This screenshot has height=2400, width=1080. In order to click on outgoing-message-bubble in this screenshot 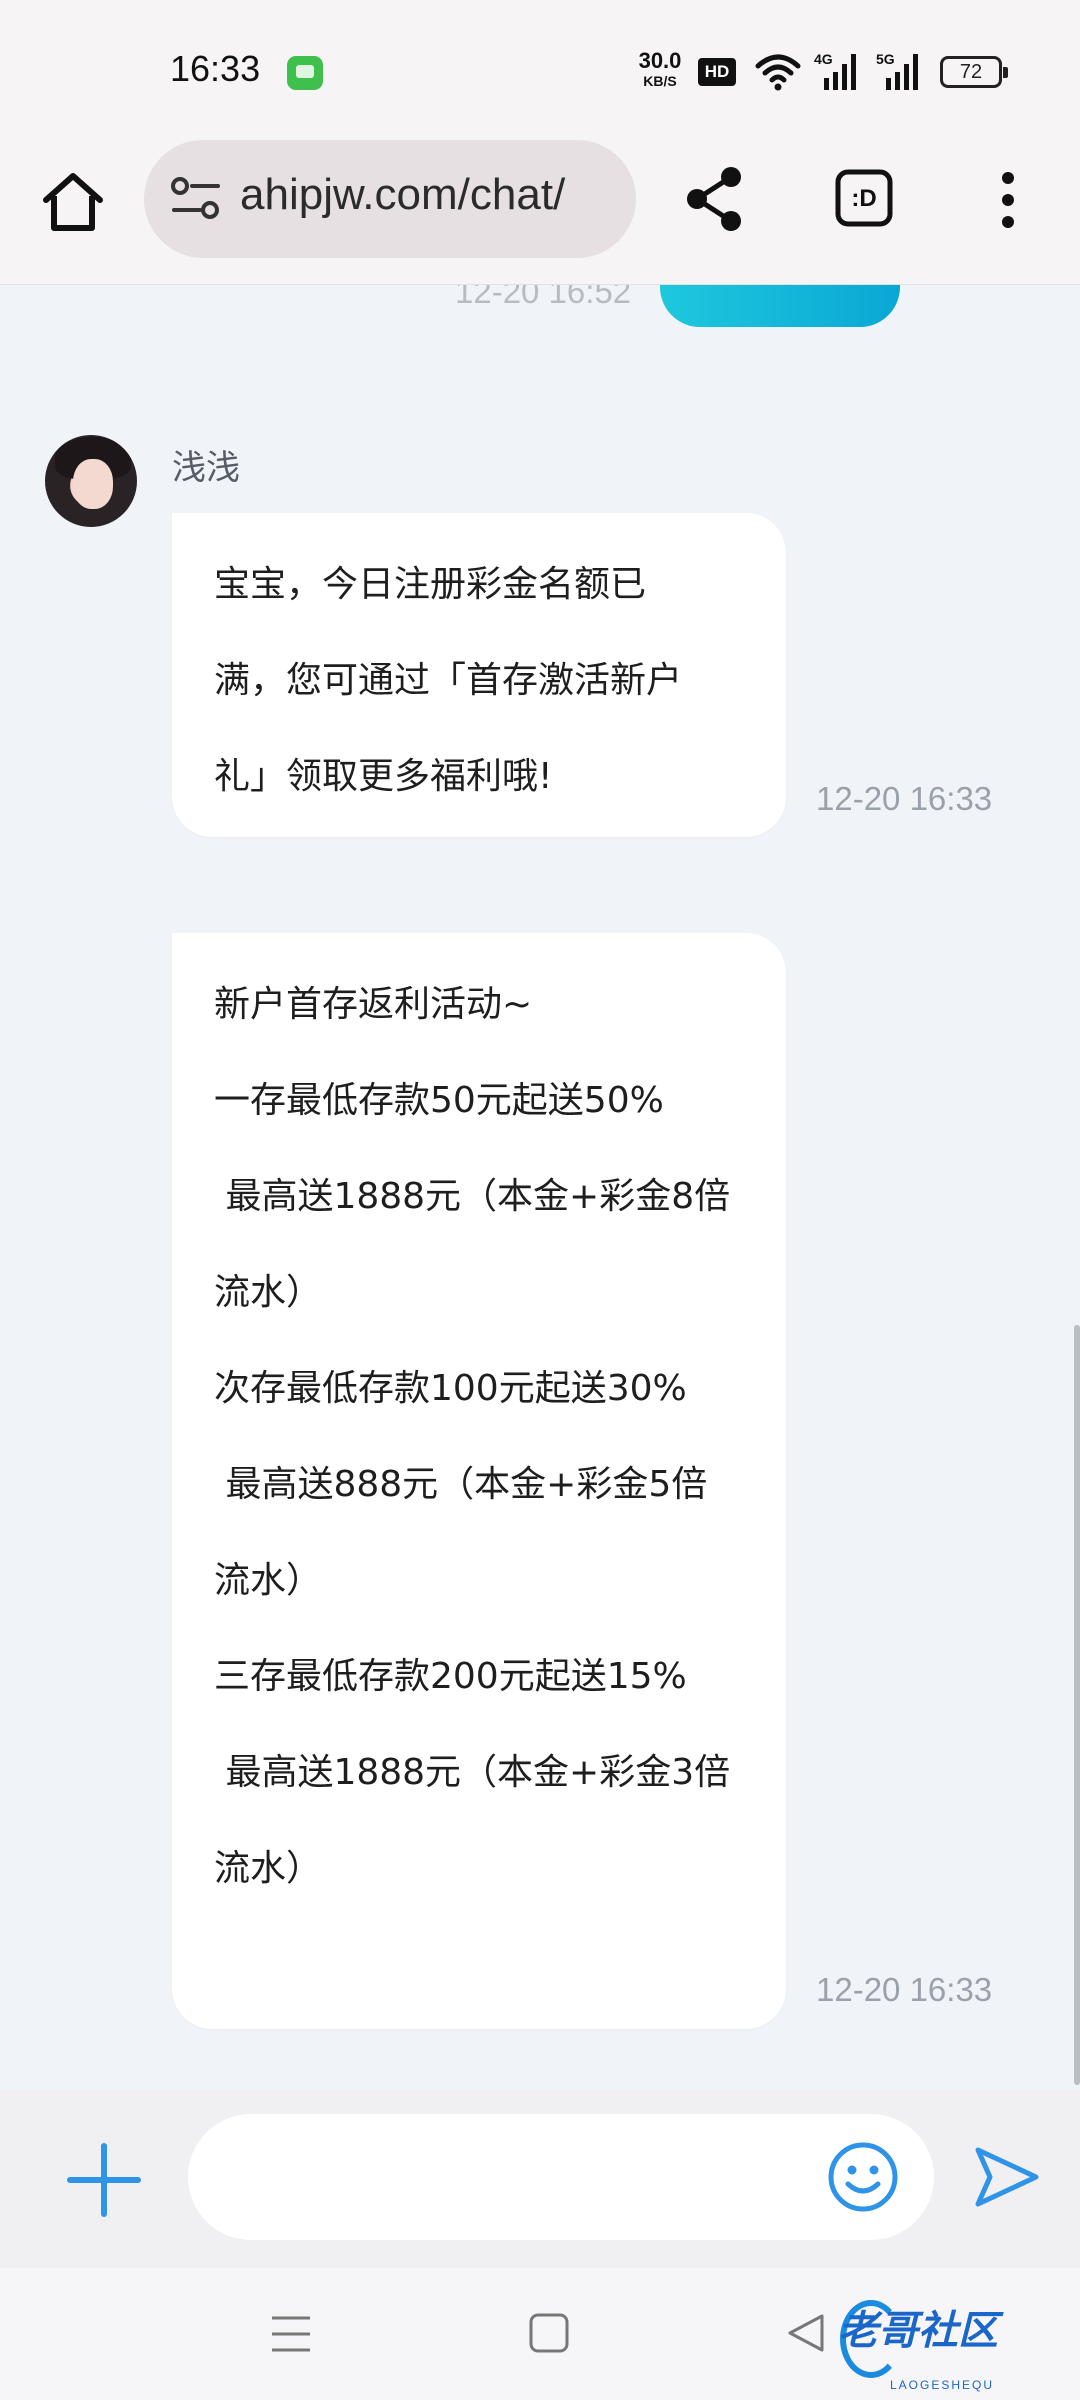, I will do `click(780, 306)`.